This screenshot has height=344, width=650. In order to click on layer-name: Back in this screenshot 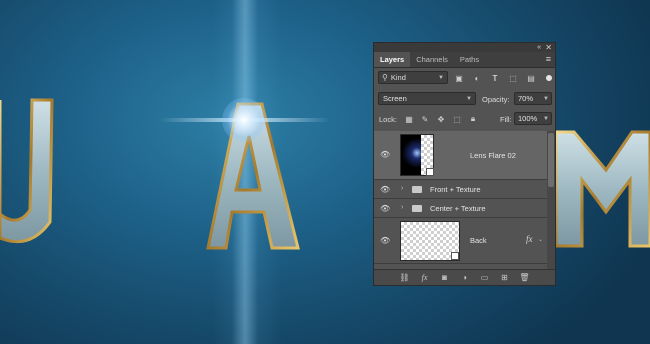, I will do `click(478, 240)`.